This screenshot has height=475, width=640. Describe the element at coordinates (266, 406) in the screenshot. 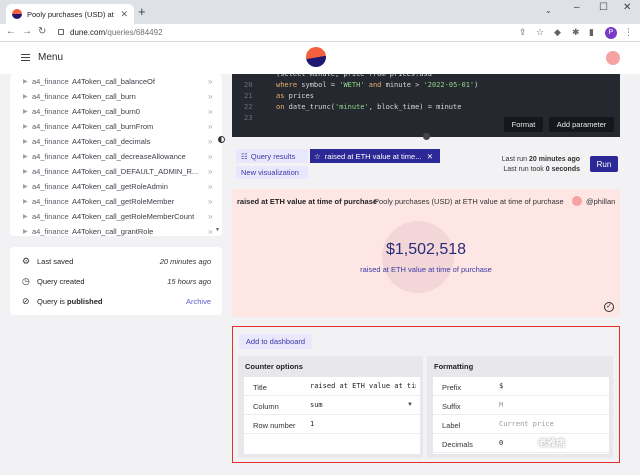

I see `option-field-label: Column` at that location.